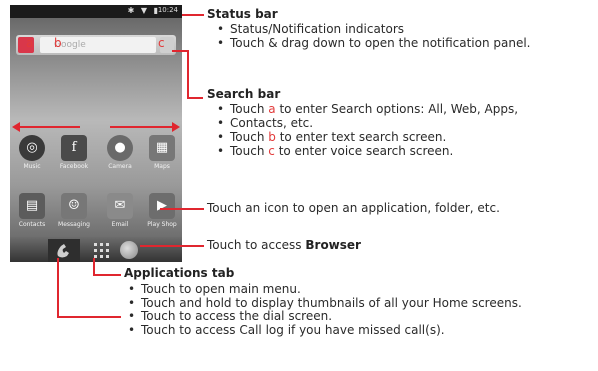  Describe the element at coordinates (361, 137) in the screenshot. I see `text: to enter text search screen.` at that location.